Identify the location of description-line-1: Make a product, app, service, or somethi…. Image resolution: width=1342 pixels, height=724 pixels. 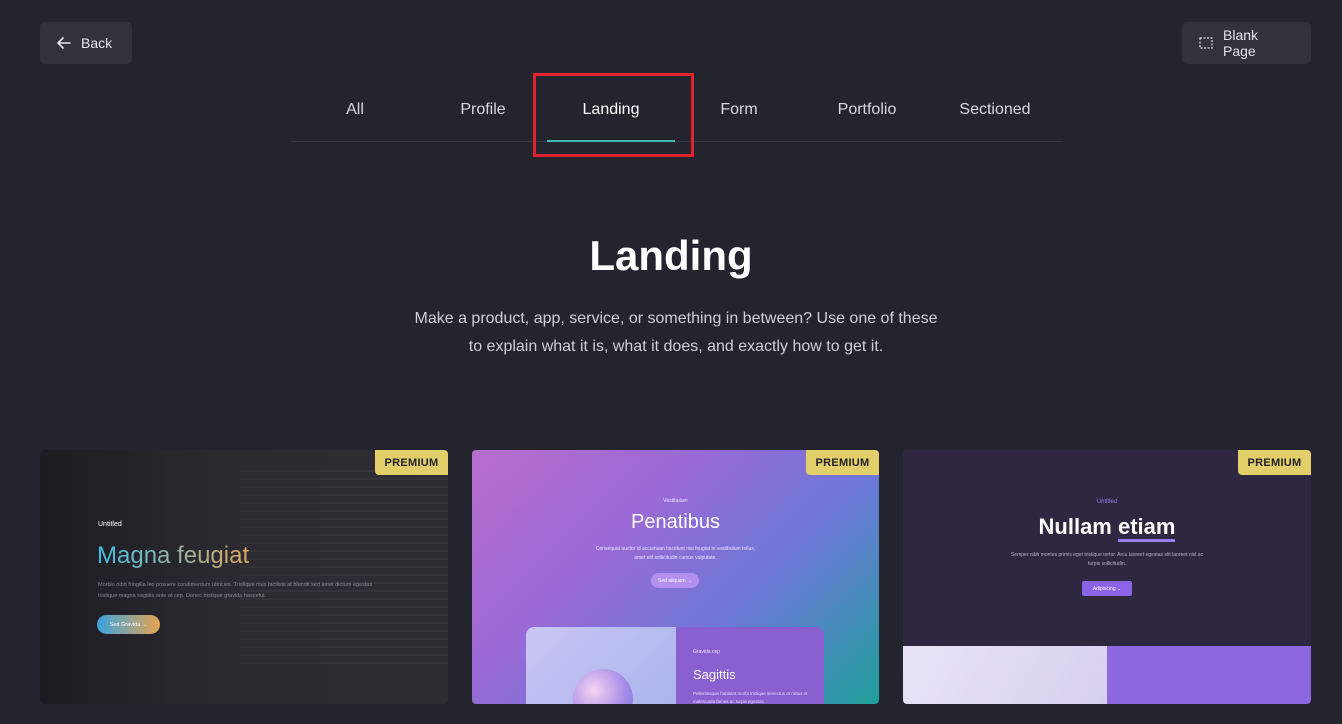
(676, 318).